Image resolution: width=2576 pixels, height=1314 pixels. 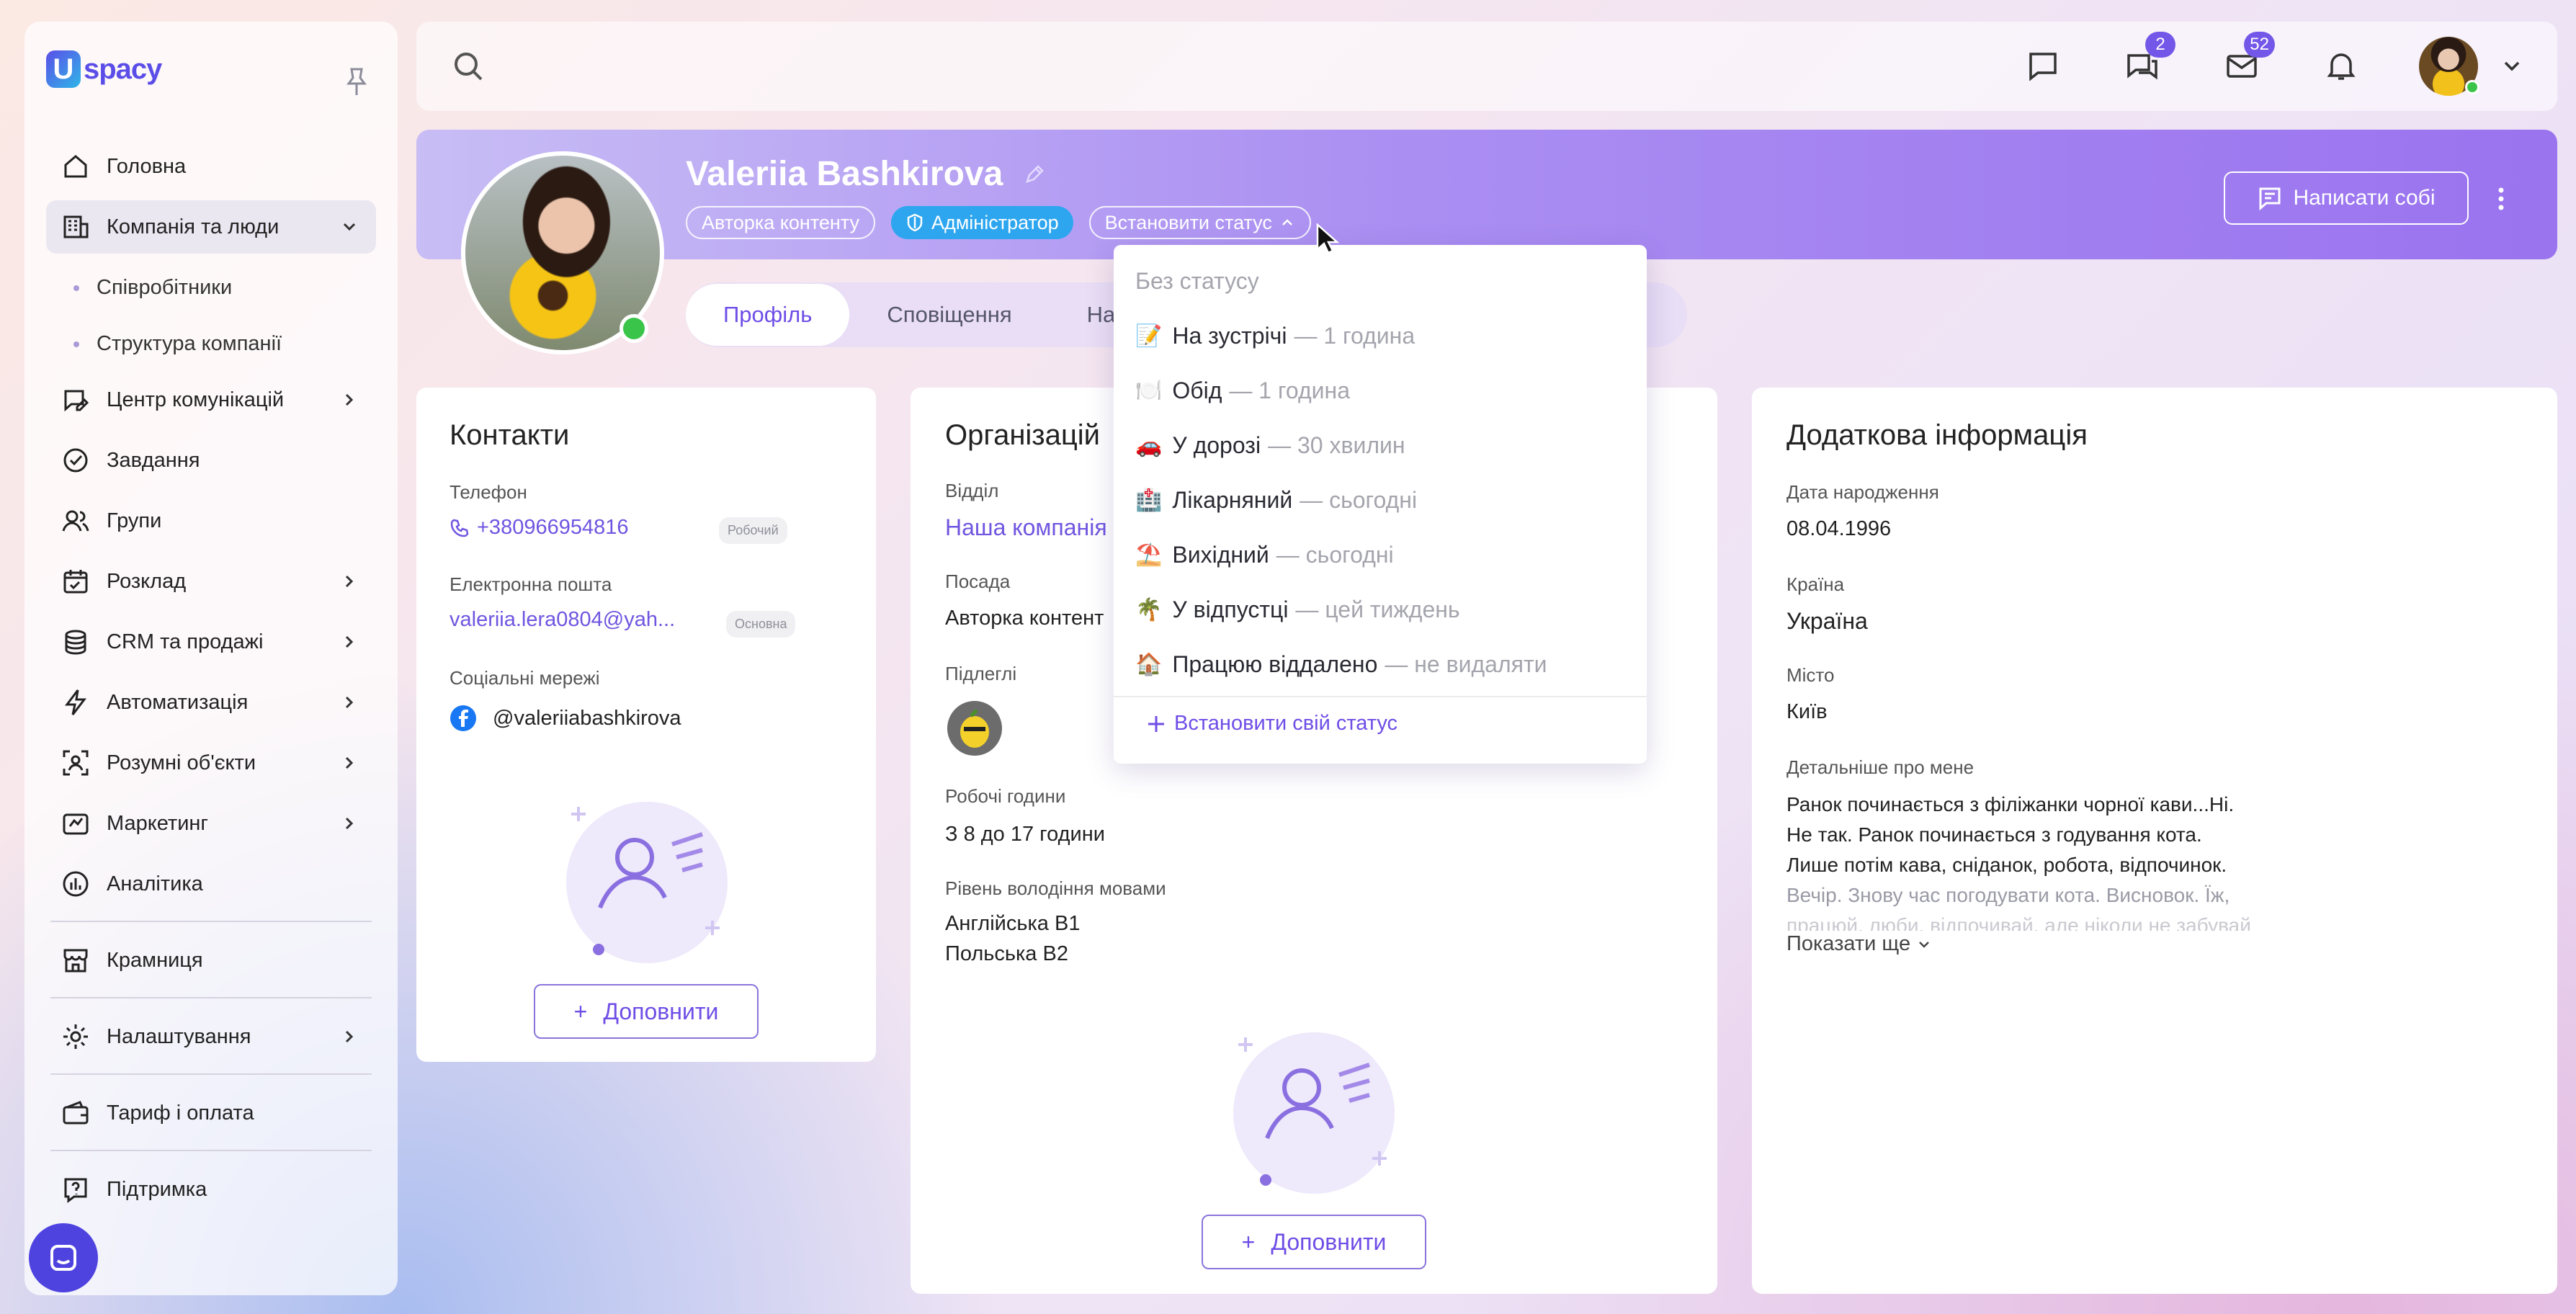 What do you see at coordinates (552, 528) in the screenshot?
I see `phone-link: +380966954816` at bounding box center [552, 528].